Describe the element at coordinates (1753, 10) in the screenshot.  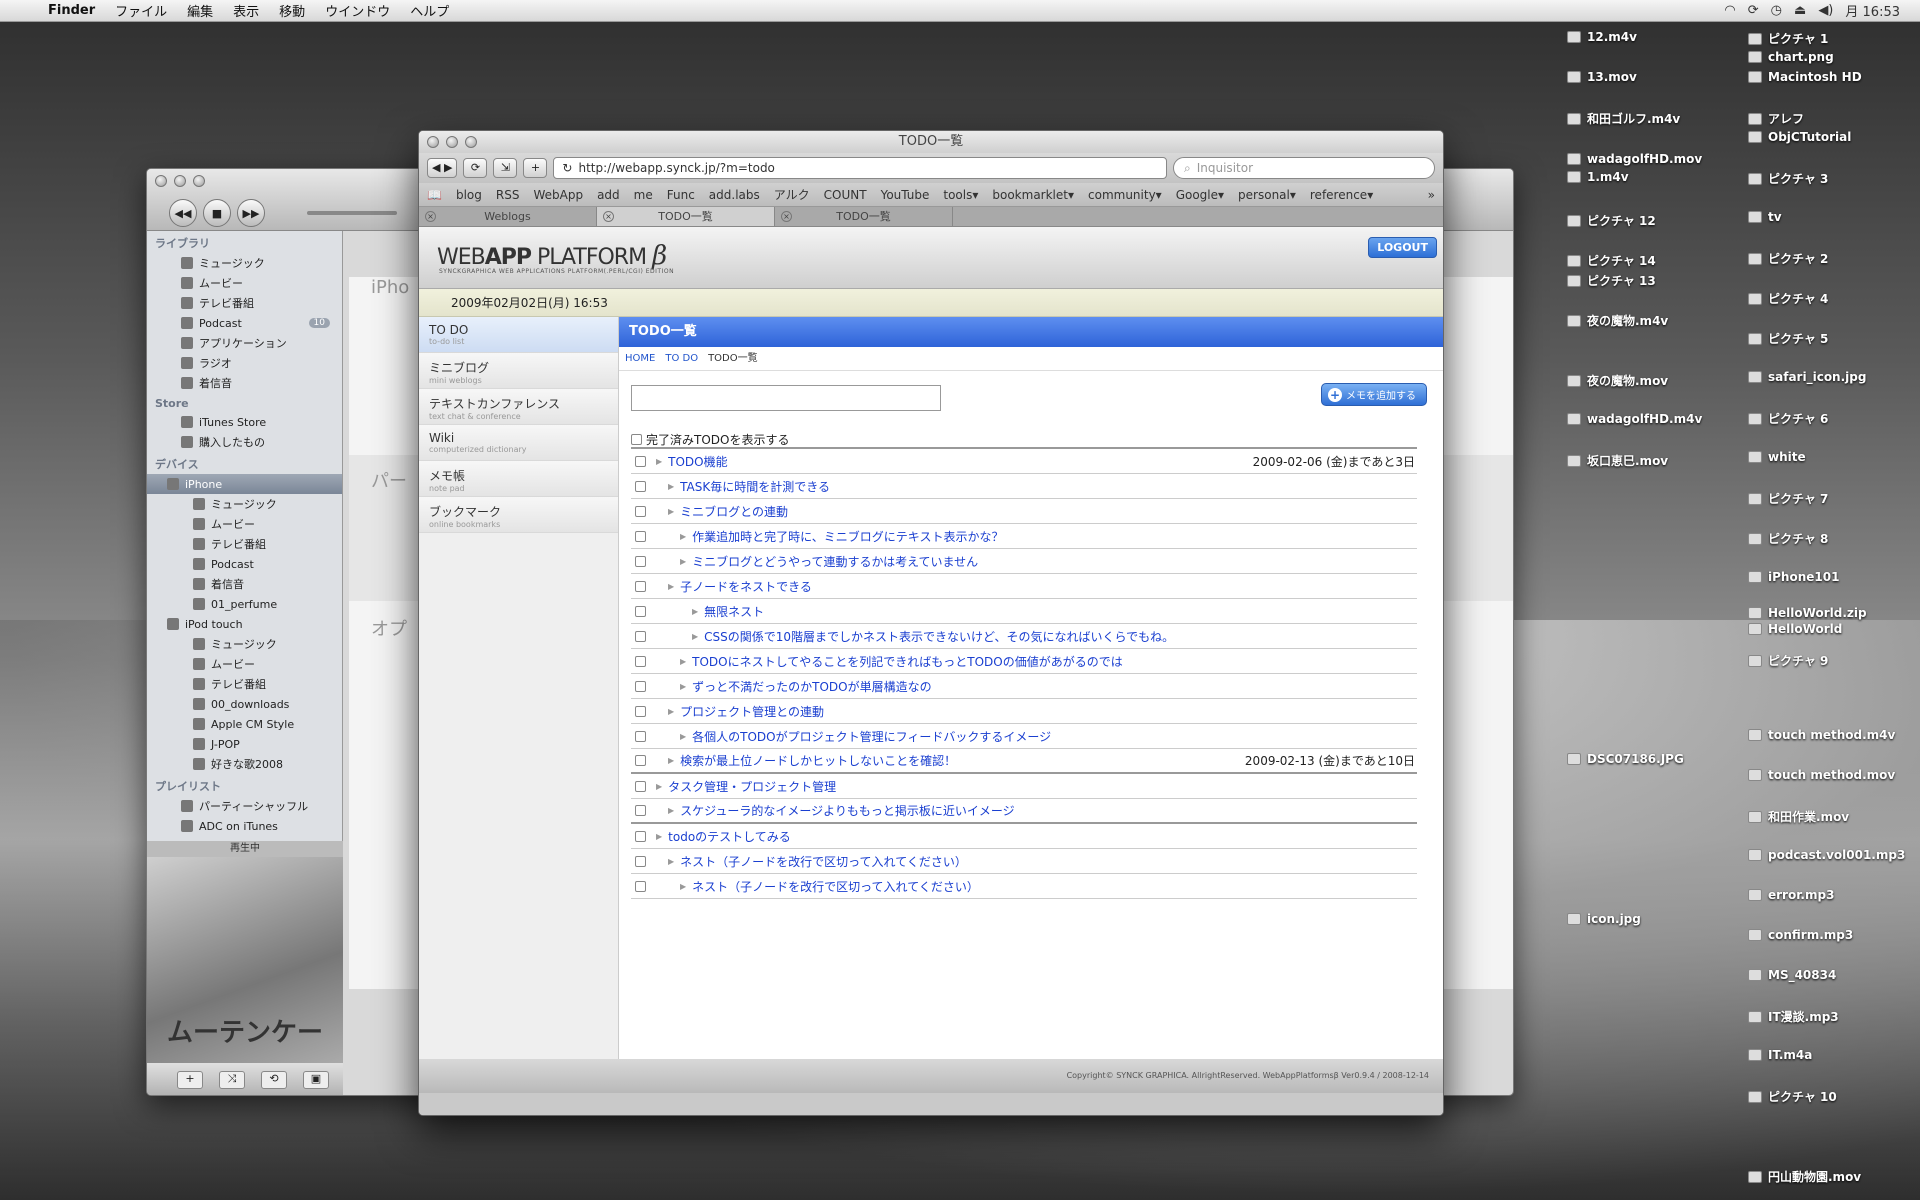
I see `sync-icon: ⟳` at that location.